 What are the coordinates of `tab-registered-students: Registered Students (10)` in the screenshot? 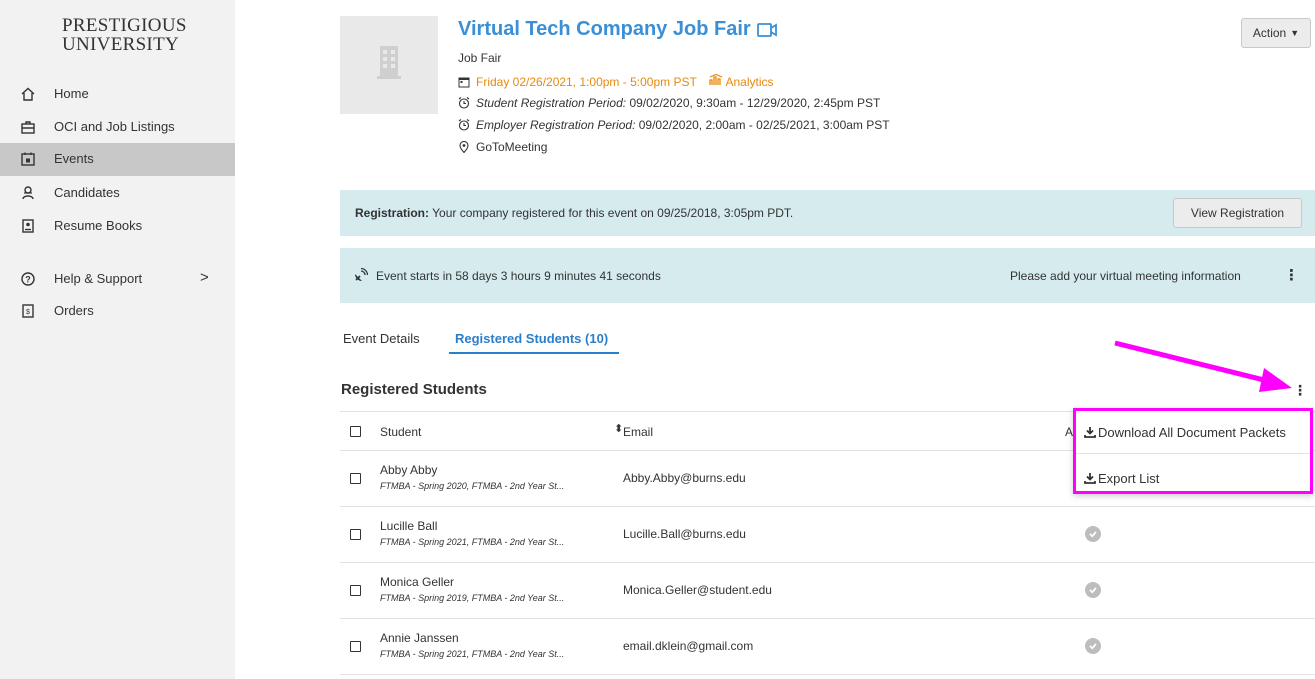 It's located at (531, 338).